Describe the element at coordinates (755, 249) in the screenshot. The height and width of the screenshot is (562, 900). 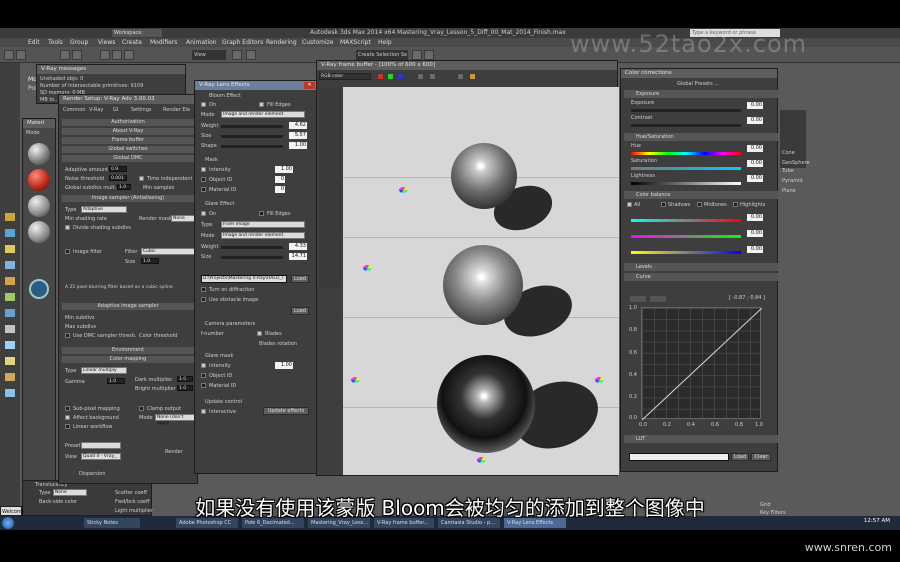
I see `yellow-blue-field: 0.00` at that location.